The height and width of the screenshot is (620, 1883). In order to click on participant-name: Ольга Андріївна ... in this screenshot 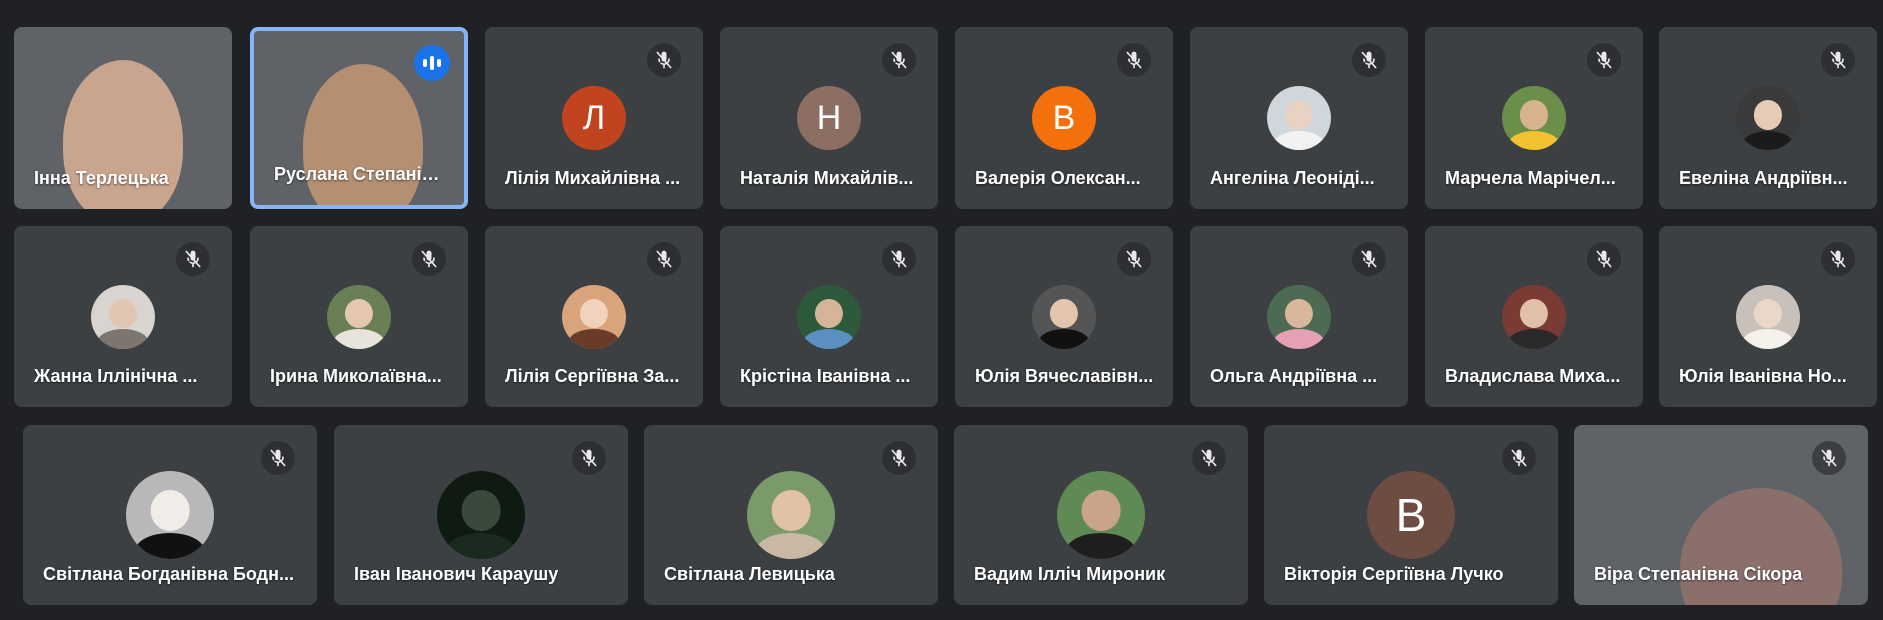, I will do `click(1294, 376)`.